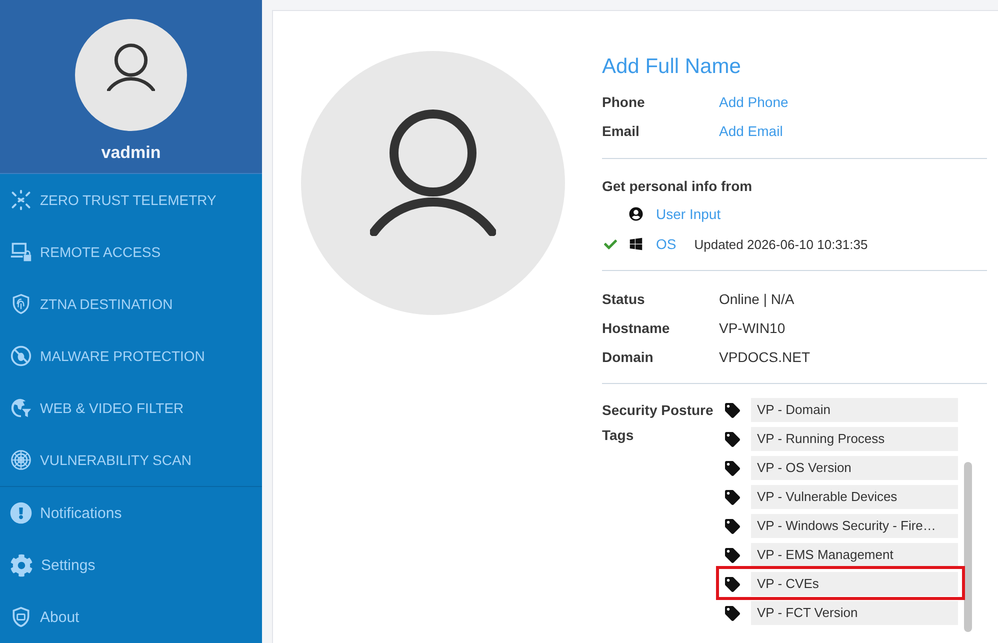 The height and width of the screenshot is (643, 998). What do you see at coordinates (658, 423) in the screenshot?
I see `field-label: Security Posture Tags` at bounding box center [658, 423].